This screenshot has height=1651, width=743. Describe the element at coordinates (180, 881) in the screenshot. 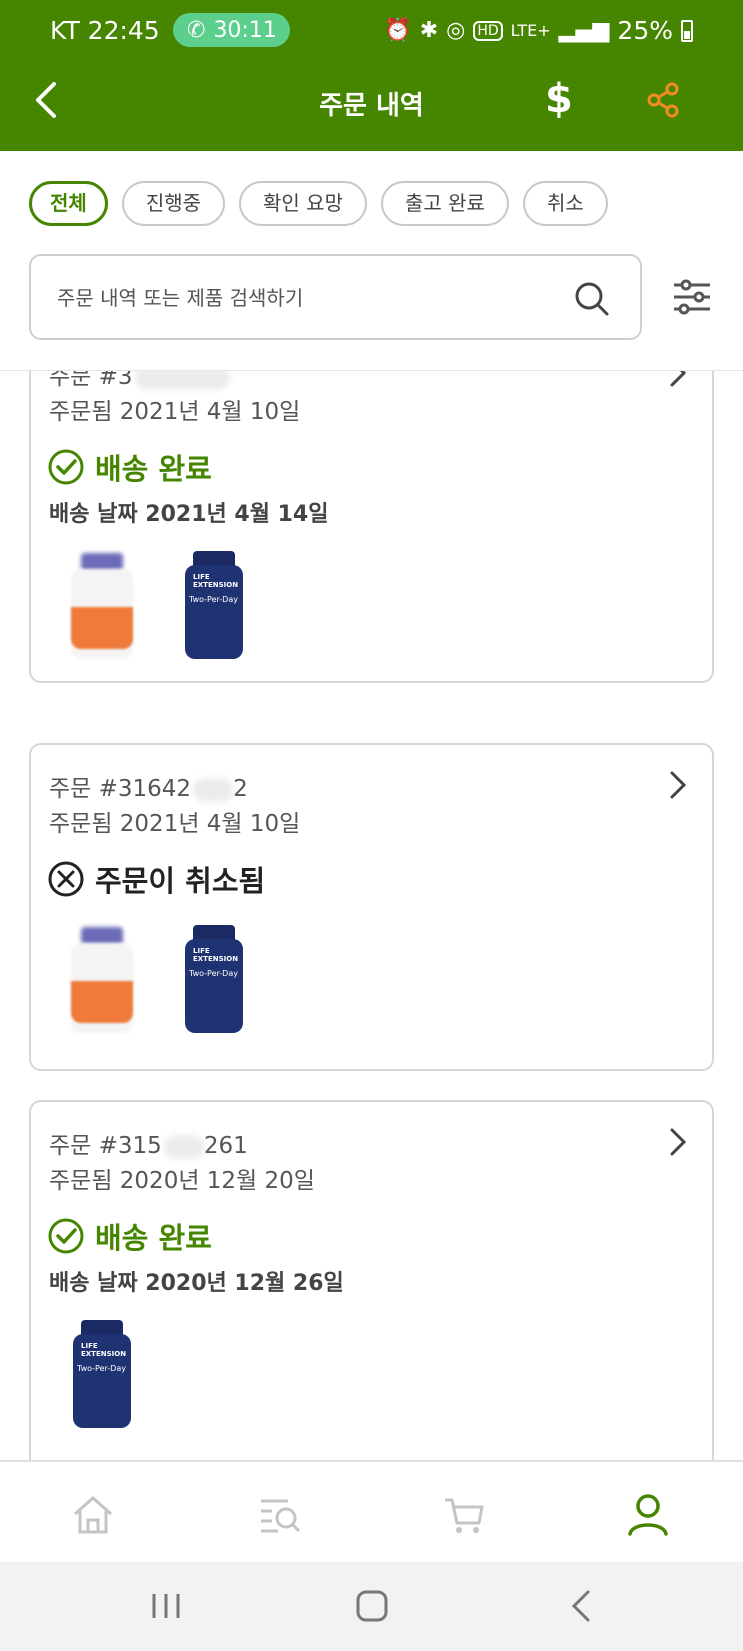

I see `status-label: 주문이 취소됨` at that location.